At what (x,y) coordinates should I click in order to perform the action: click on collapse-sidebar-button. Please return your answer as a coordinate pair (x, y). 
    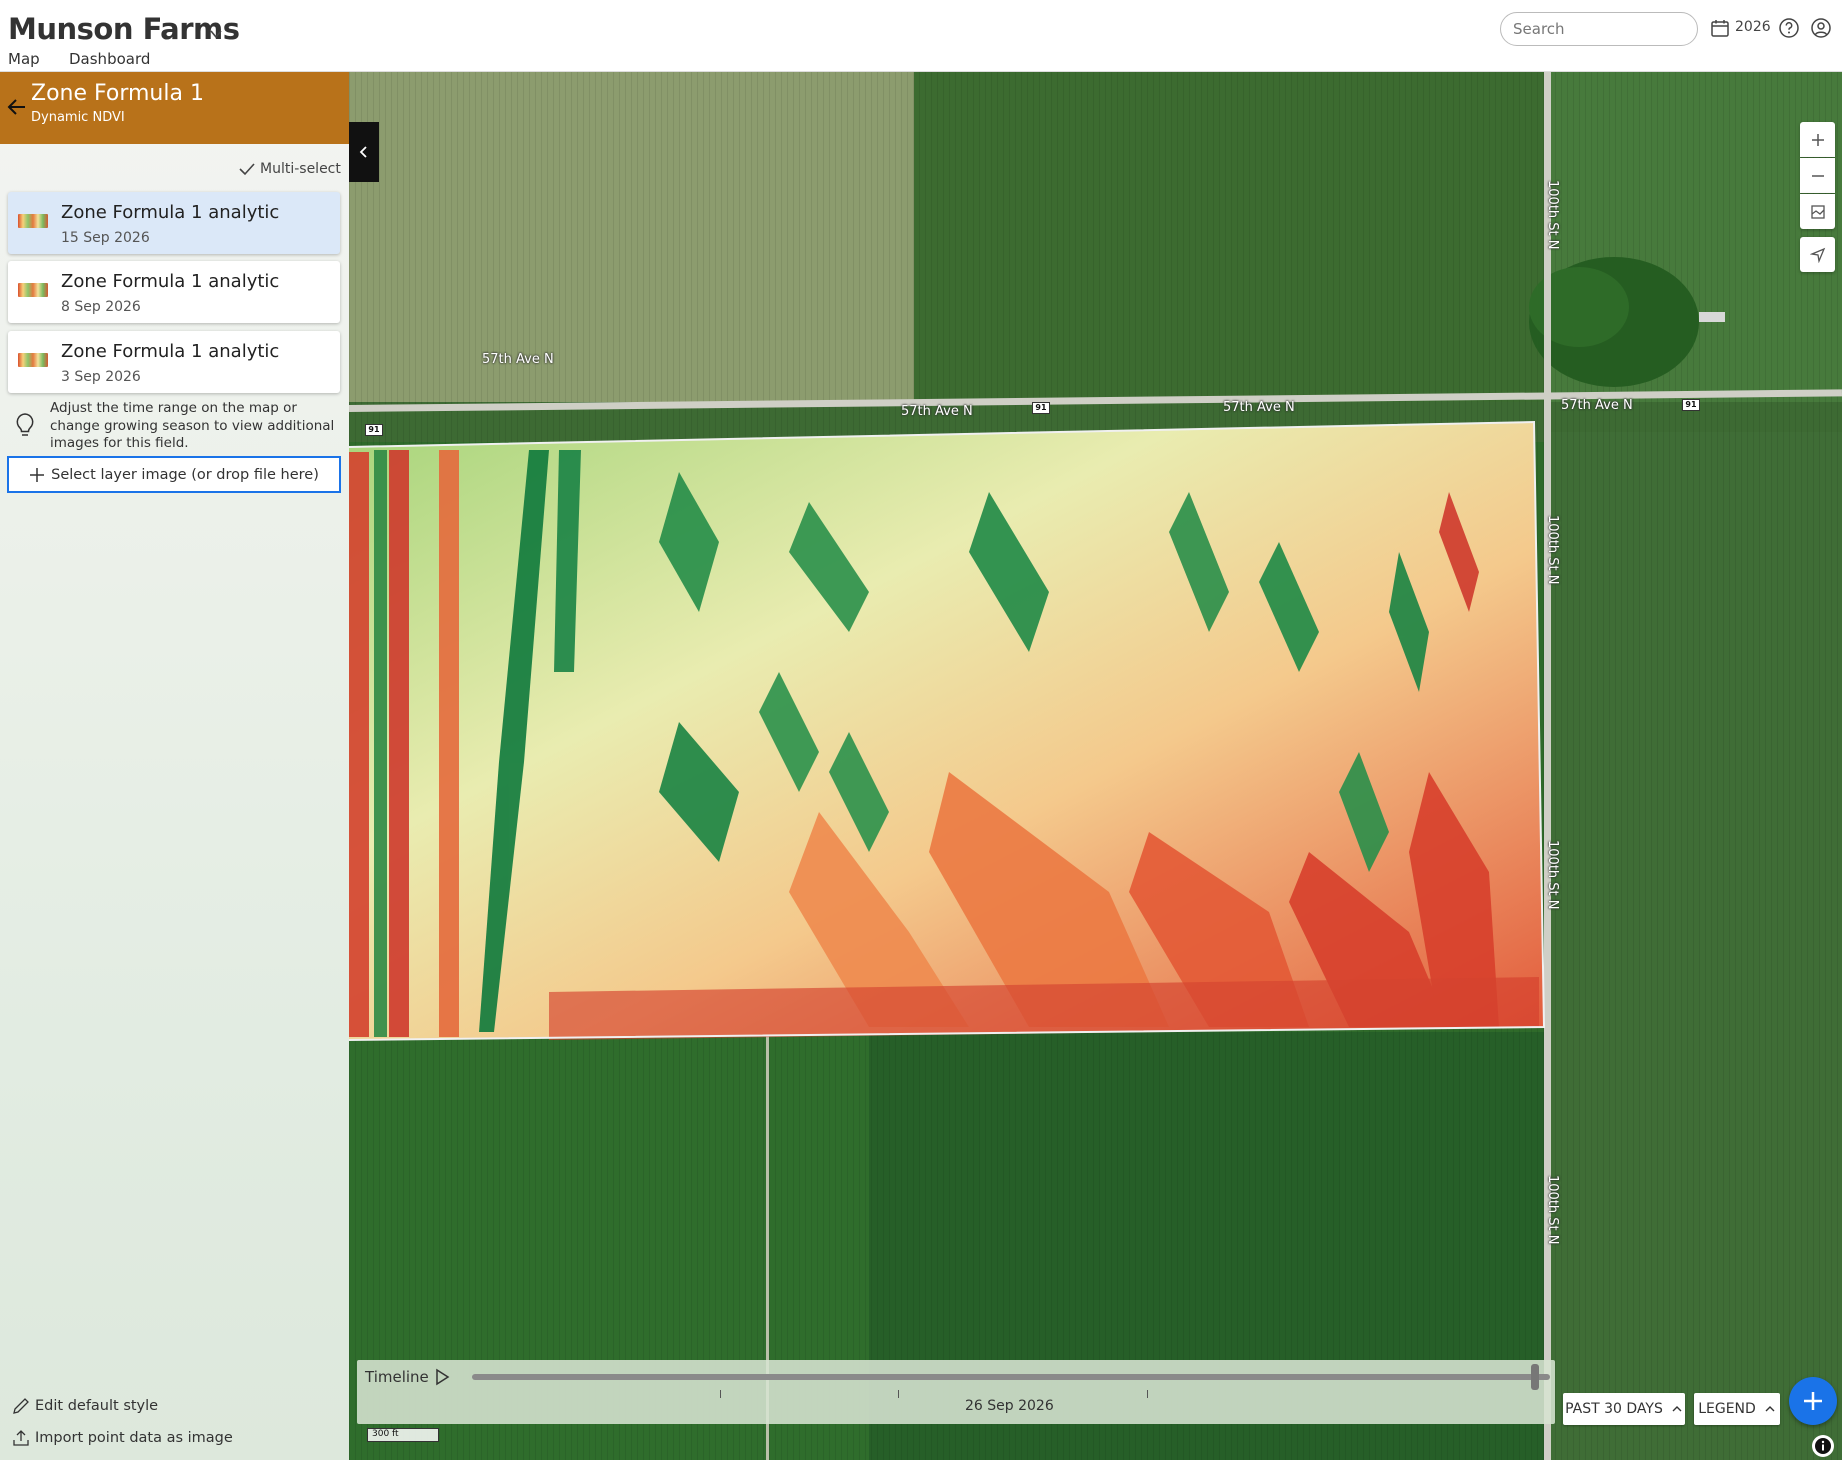
    Looking at the image, I should click on (364, 152).